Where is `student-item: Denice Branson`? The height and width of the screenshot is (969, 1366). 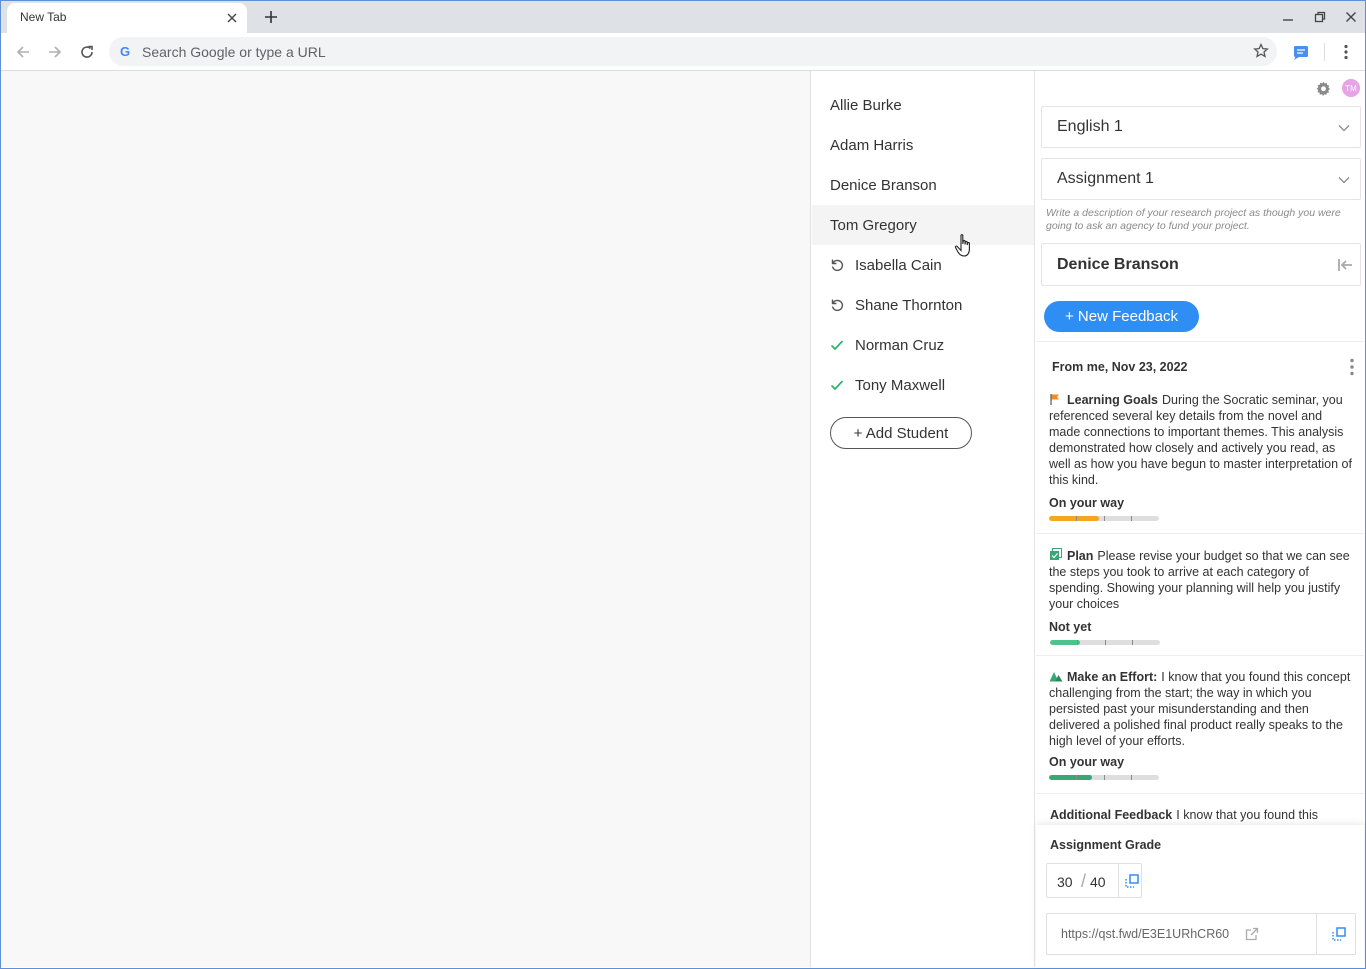
student-item: Denice Branson is located at coordinates (923, 185).